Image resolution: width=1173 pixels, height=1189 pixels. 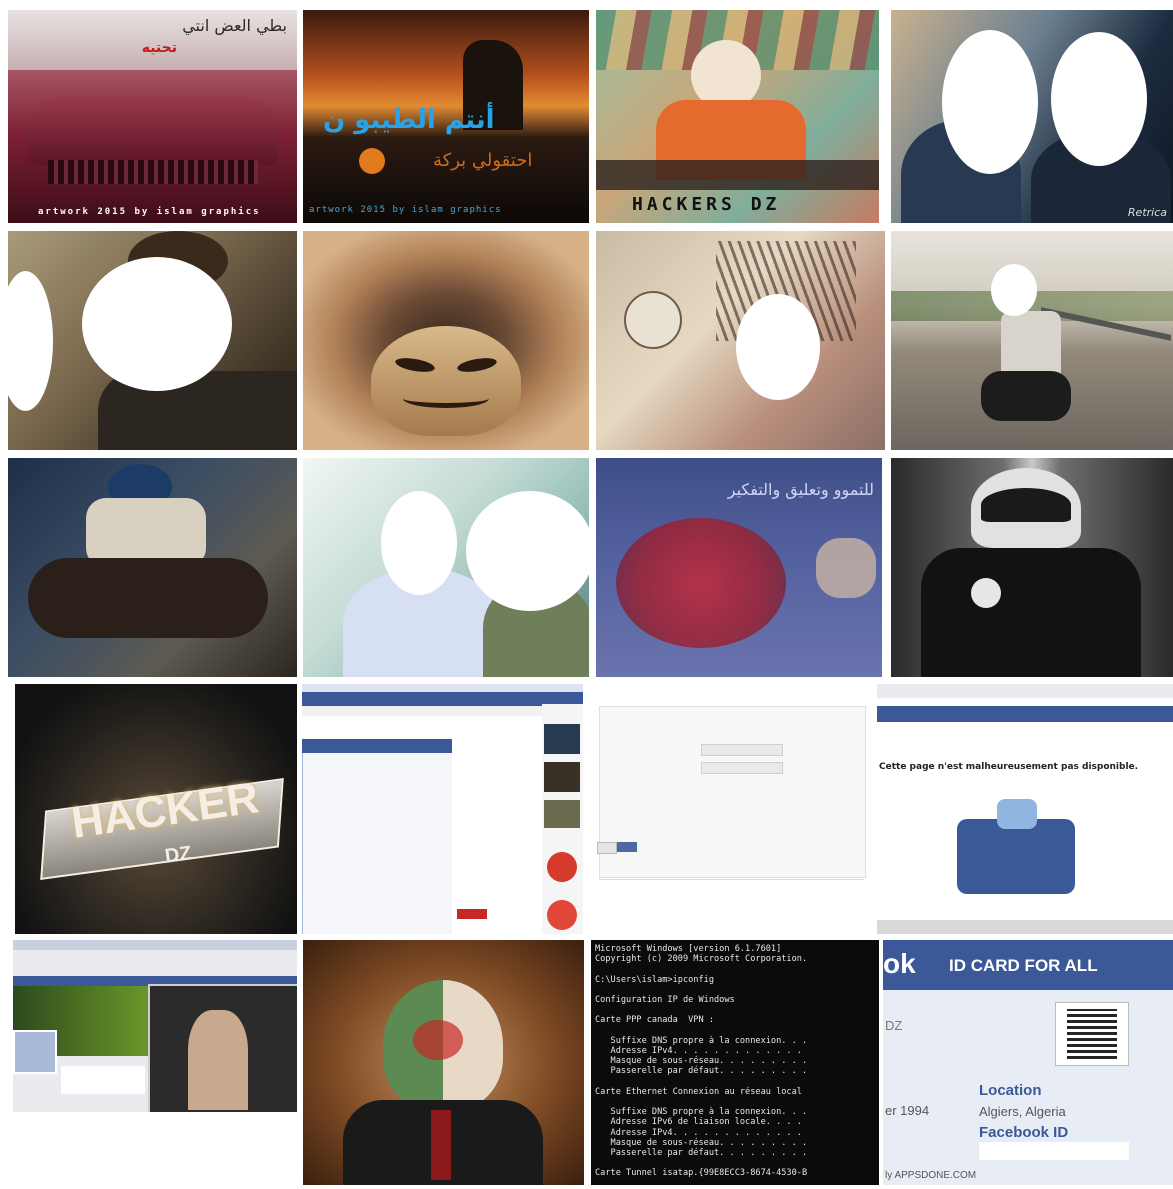 I want to click on photo-masked-flag, so click(x=443, y=1062).